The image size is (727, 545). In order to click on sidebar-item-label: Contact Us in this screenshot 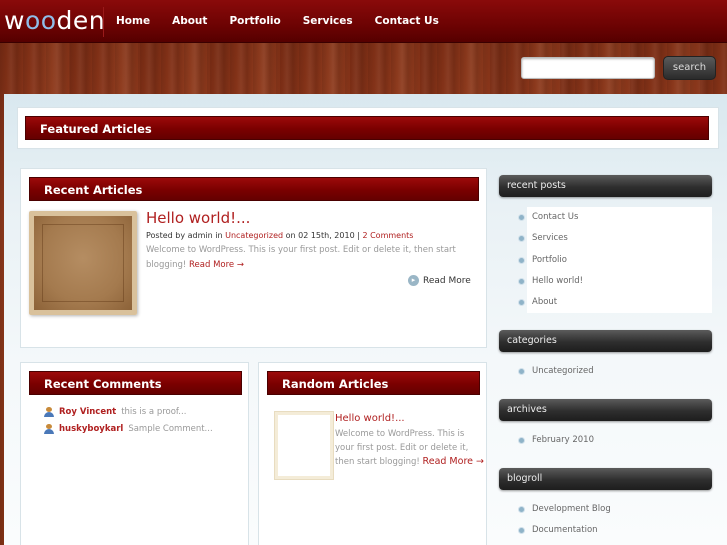, I will do `click(555, 217)`.